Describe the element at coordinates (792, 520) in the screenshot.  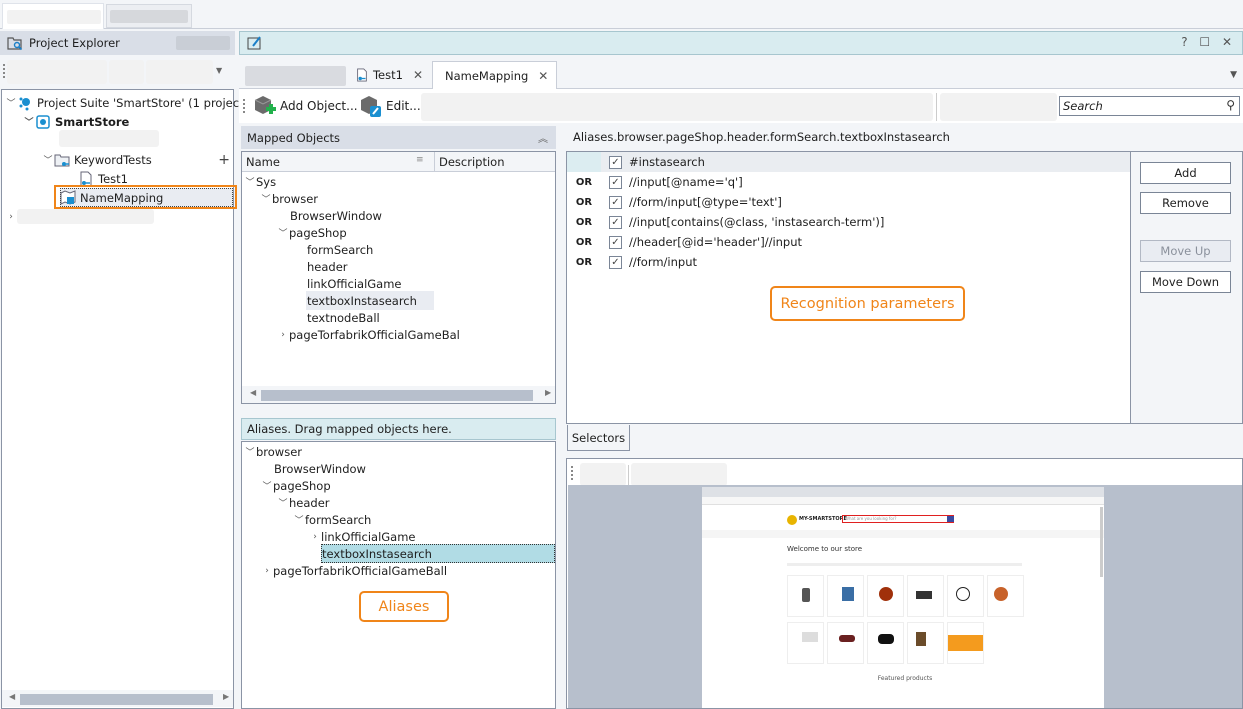
I see `store-logo-icon` at that location.